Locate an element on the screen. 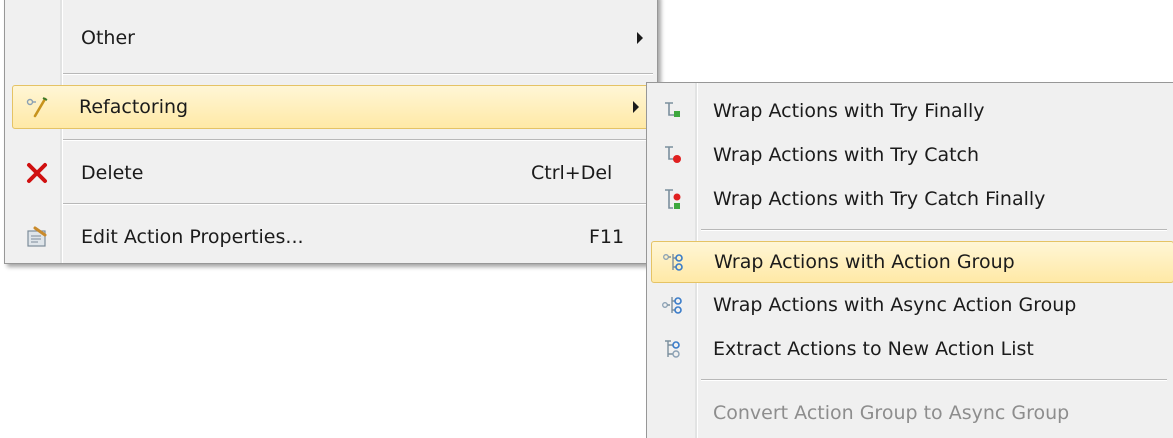  menu-item-edit-action-properties: Edit Action Properties... F11 is located at coordinates (331, 237).